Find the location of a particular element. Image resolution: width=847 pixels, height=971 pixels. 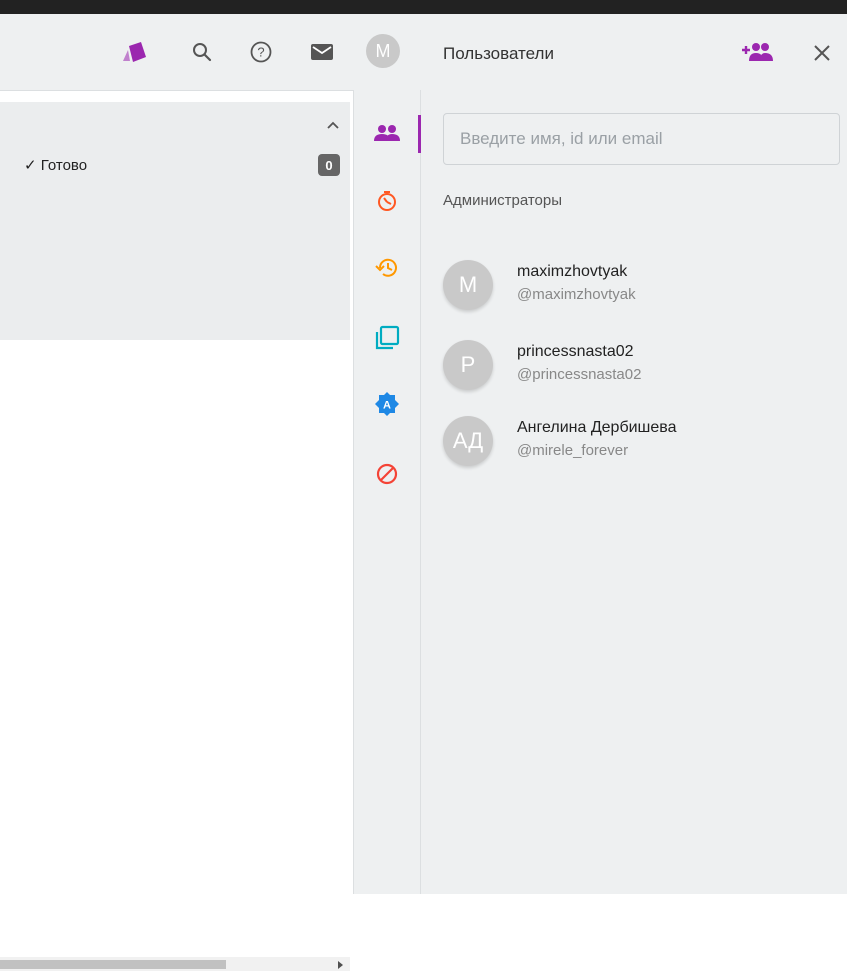

user-avatar: M is located at coordinates (383, 51).